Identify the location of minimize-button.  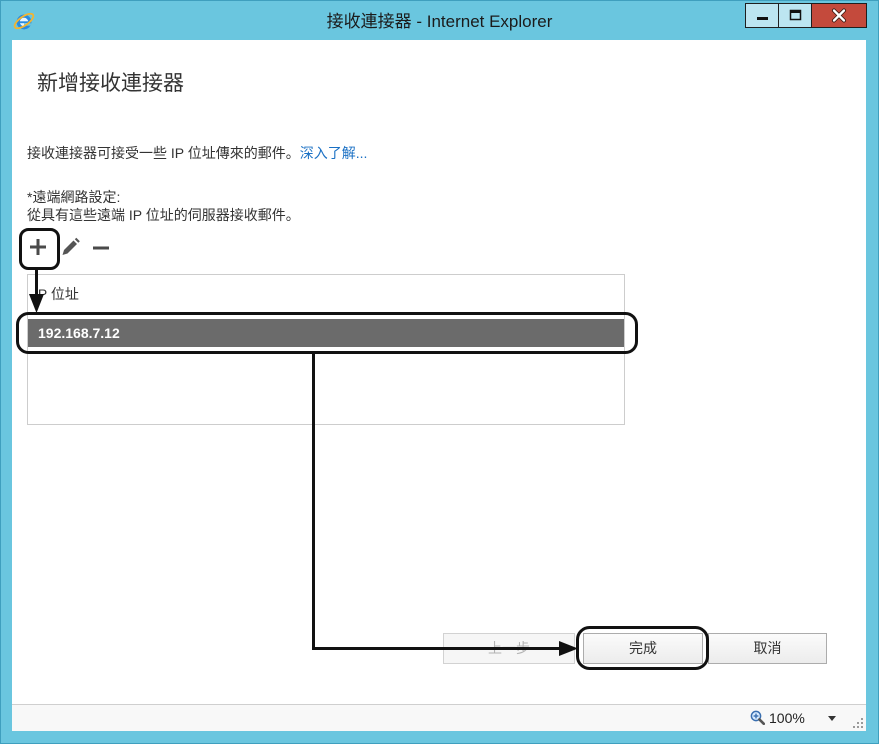
(762, 15).